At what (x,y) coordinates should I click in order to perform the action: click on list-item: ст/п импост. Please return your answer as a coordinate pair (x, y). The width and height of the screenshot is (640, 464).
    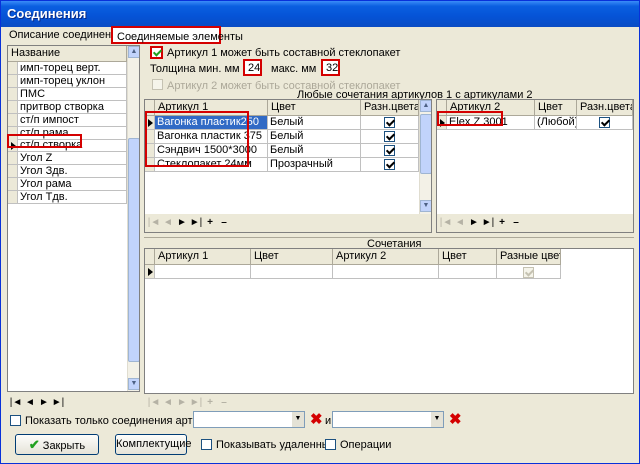
    Looking at the image, I should click on (72, 120).